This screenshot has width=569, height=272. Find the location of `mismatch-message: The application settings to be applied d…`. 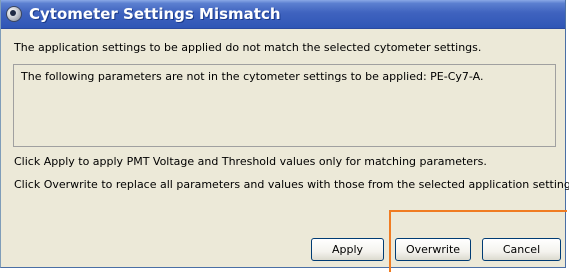

mismatch-message: The application settings to be applied d… is located at coordinates (248, 47).